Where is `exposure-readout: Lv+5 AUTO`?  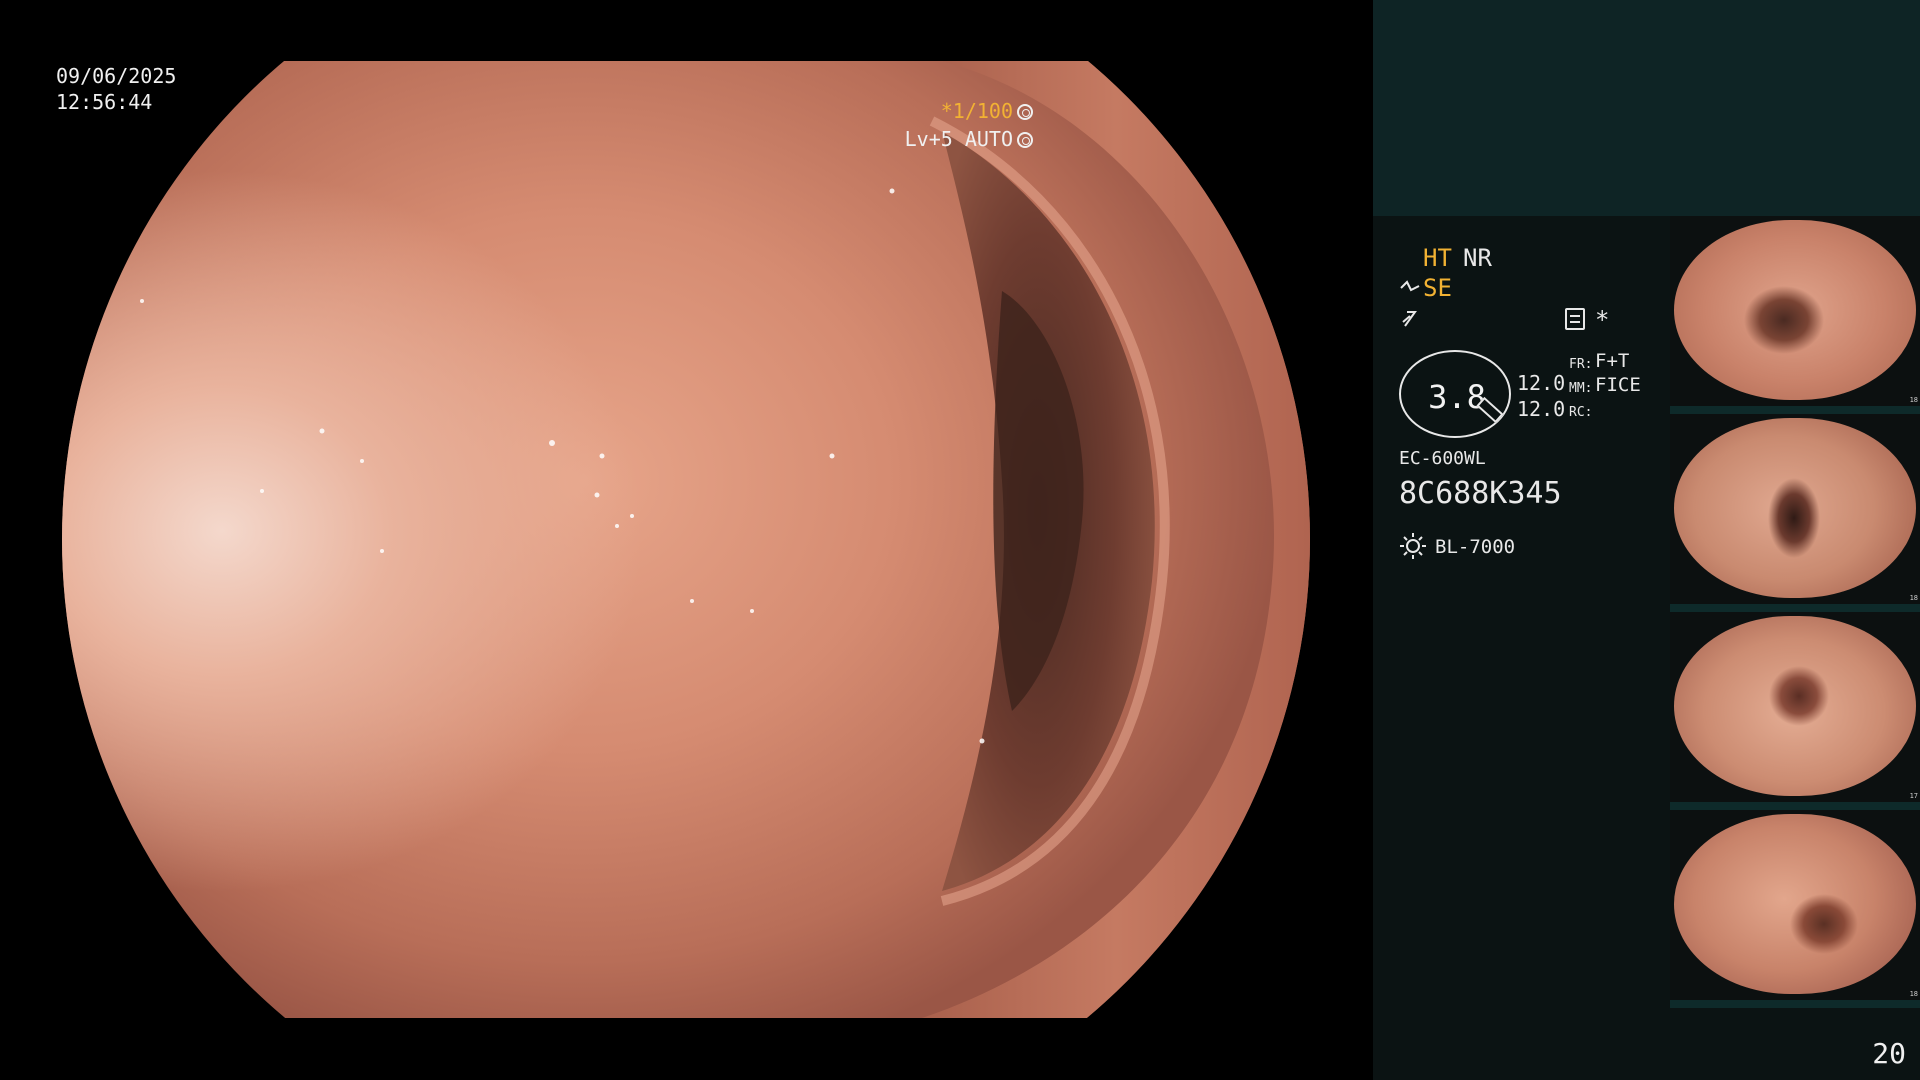 exposure-readout: Lv+5 AUTO is located at coordinates (969, 139).